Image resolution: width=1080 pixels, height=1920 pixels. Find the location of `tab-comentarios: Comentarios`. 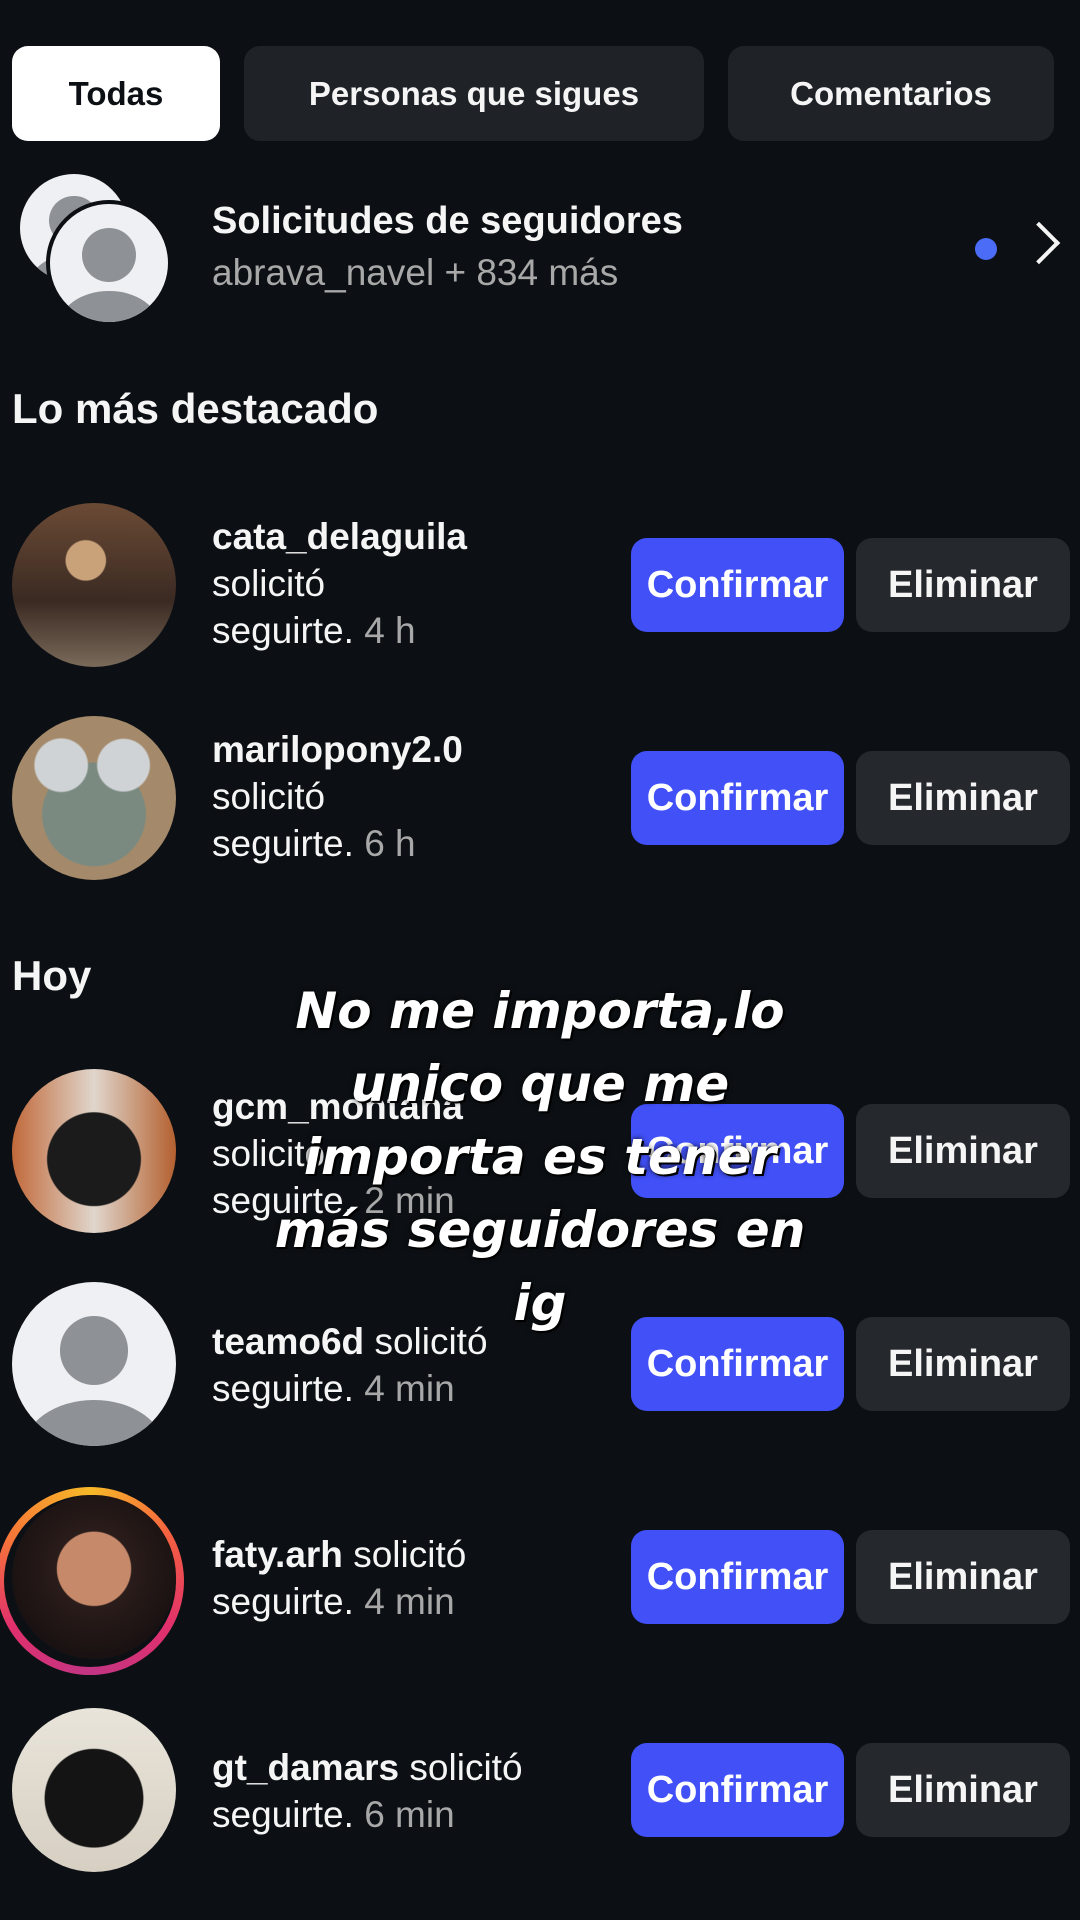

tab-comentarios: Comentarios is located at coordinates (891, 93).